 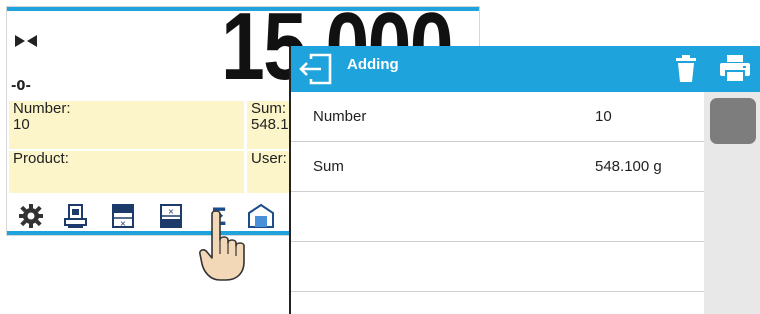 I want to click on scrollbar, so click(x=732, y=203).